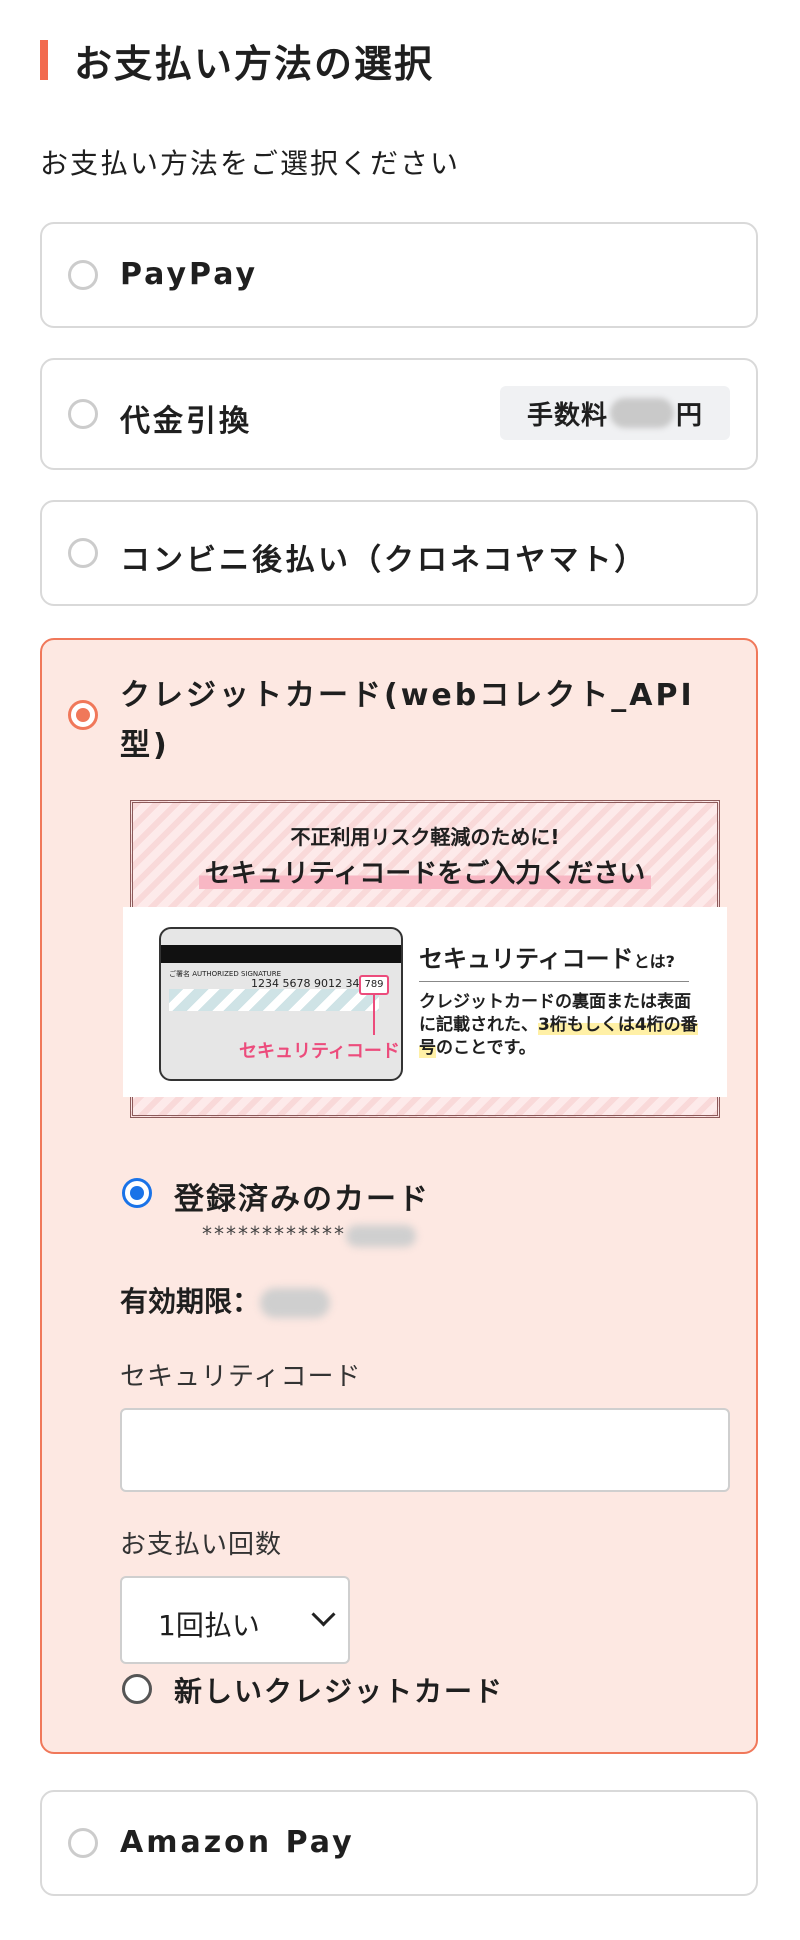 The width and height of the screenshot is (800, 1940). I want to click on installments-select: 1回払い, so click(235, 1620).